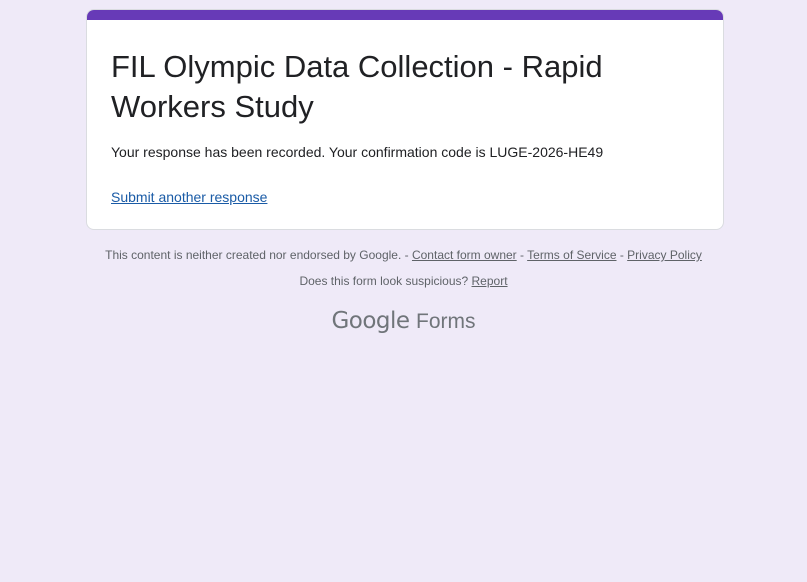 This screenshot has width=807, height=582. I want to click on google-forms-logo: Google Forms, so click(403, 321).